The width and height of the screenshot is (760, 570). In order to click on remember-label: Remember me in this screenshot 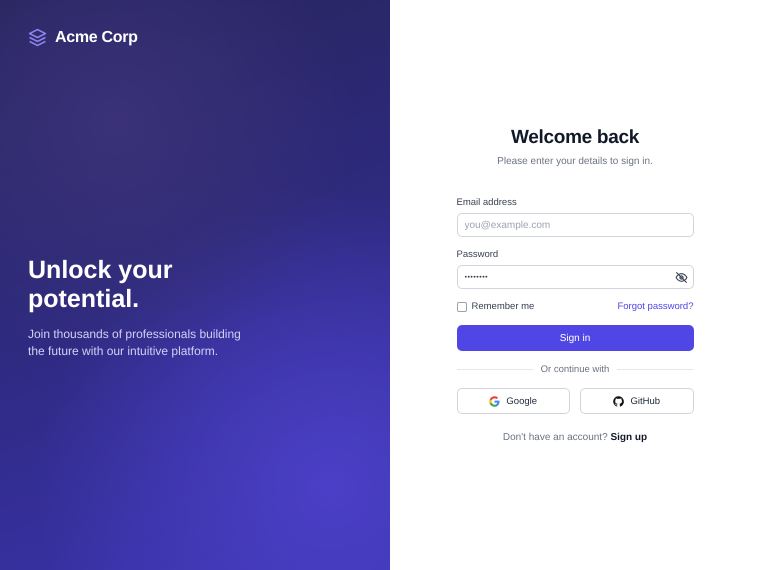, I will do `click(503, 306)`.